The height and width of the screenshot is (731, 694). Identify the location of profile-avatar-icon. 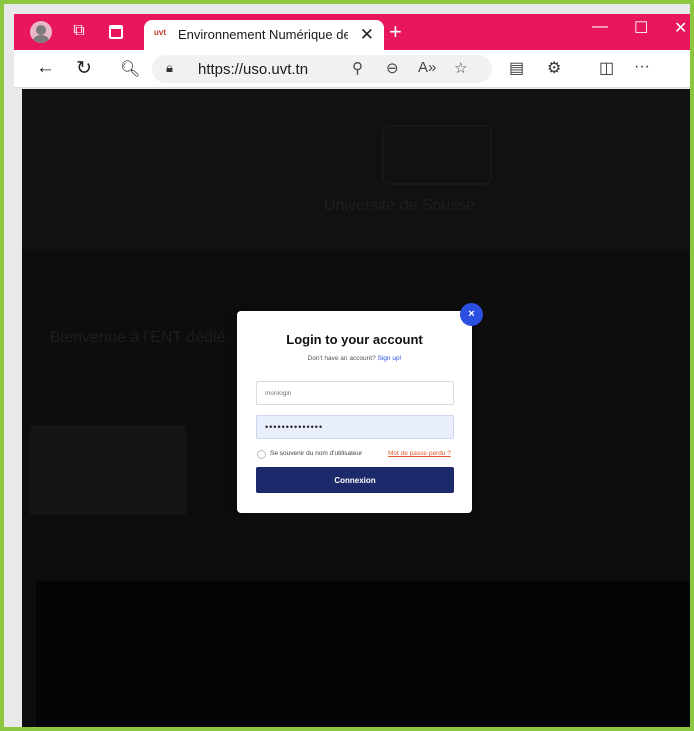
(41, 32).